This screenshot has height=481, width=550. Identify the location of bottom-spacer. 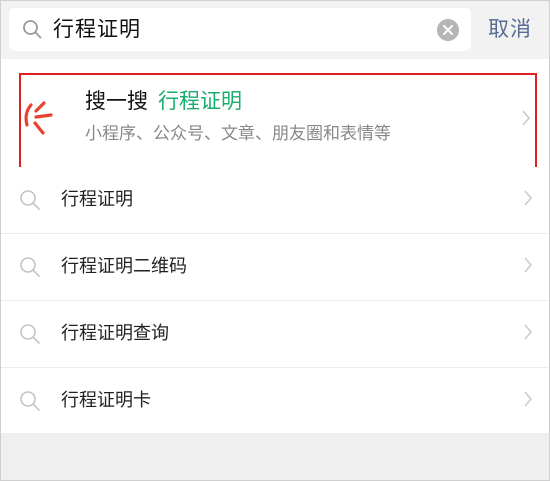
(275, 456).